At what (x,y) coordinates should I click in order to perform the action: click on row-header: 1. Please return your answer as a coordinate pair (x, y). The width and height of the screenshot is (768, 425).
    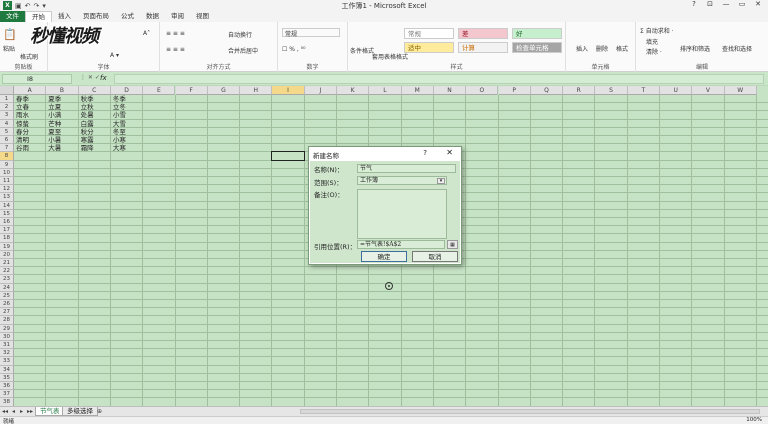
    Looking at the image, I should click on (7, 99).